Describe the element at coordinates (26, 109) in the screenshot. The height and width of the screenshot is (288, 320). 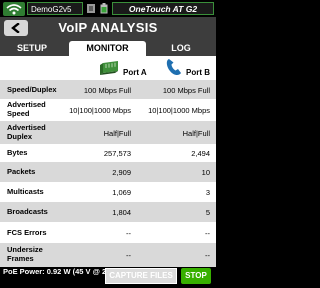
I see `row-label: Advertised Speed` at that location.